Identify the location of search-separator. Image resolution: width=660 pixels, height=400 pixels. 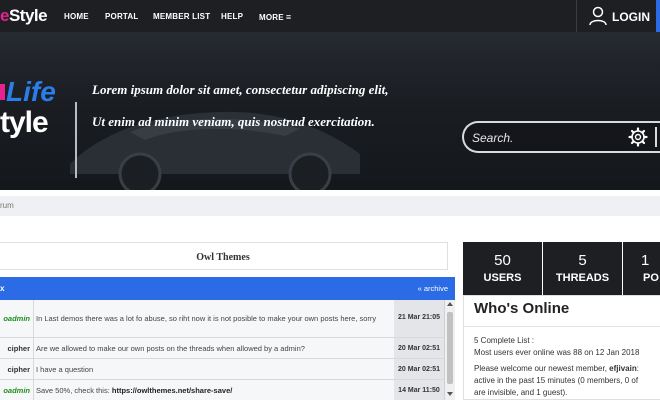
(656, 137).